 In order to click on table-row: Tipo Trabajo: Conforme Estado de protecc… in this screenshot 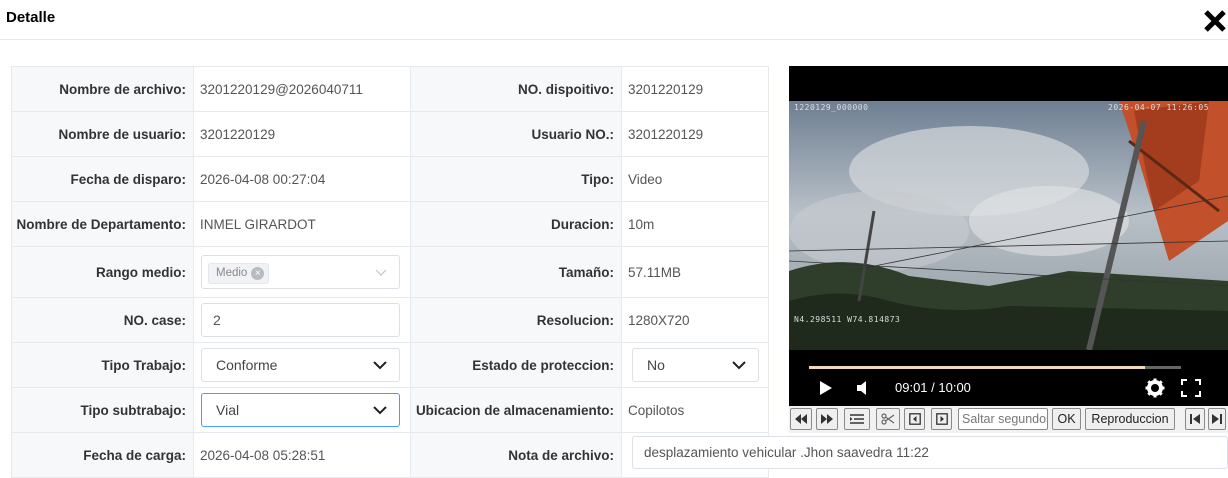, I will do `click(390, 365)`.